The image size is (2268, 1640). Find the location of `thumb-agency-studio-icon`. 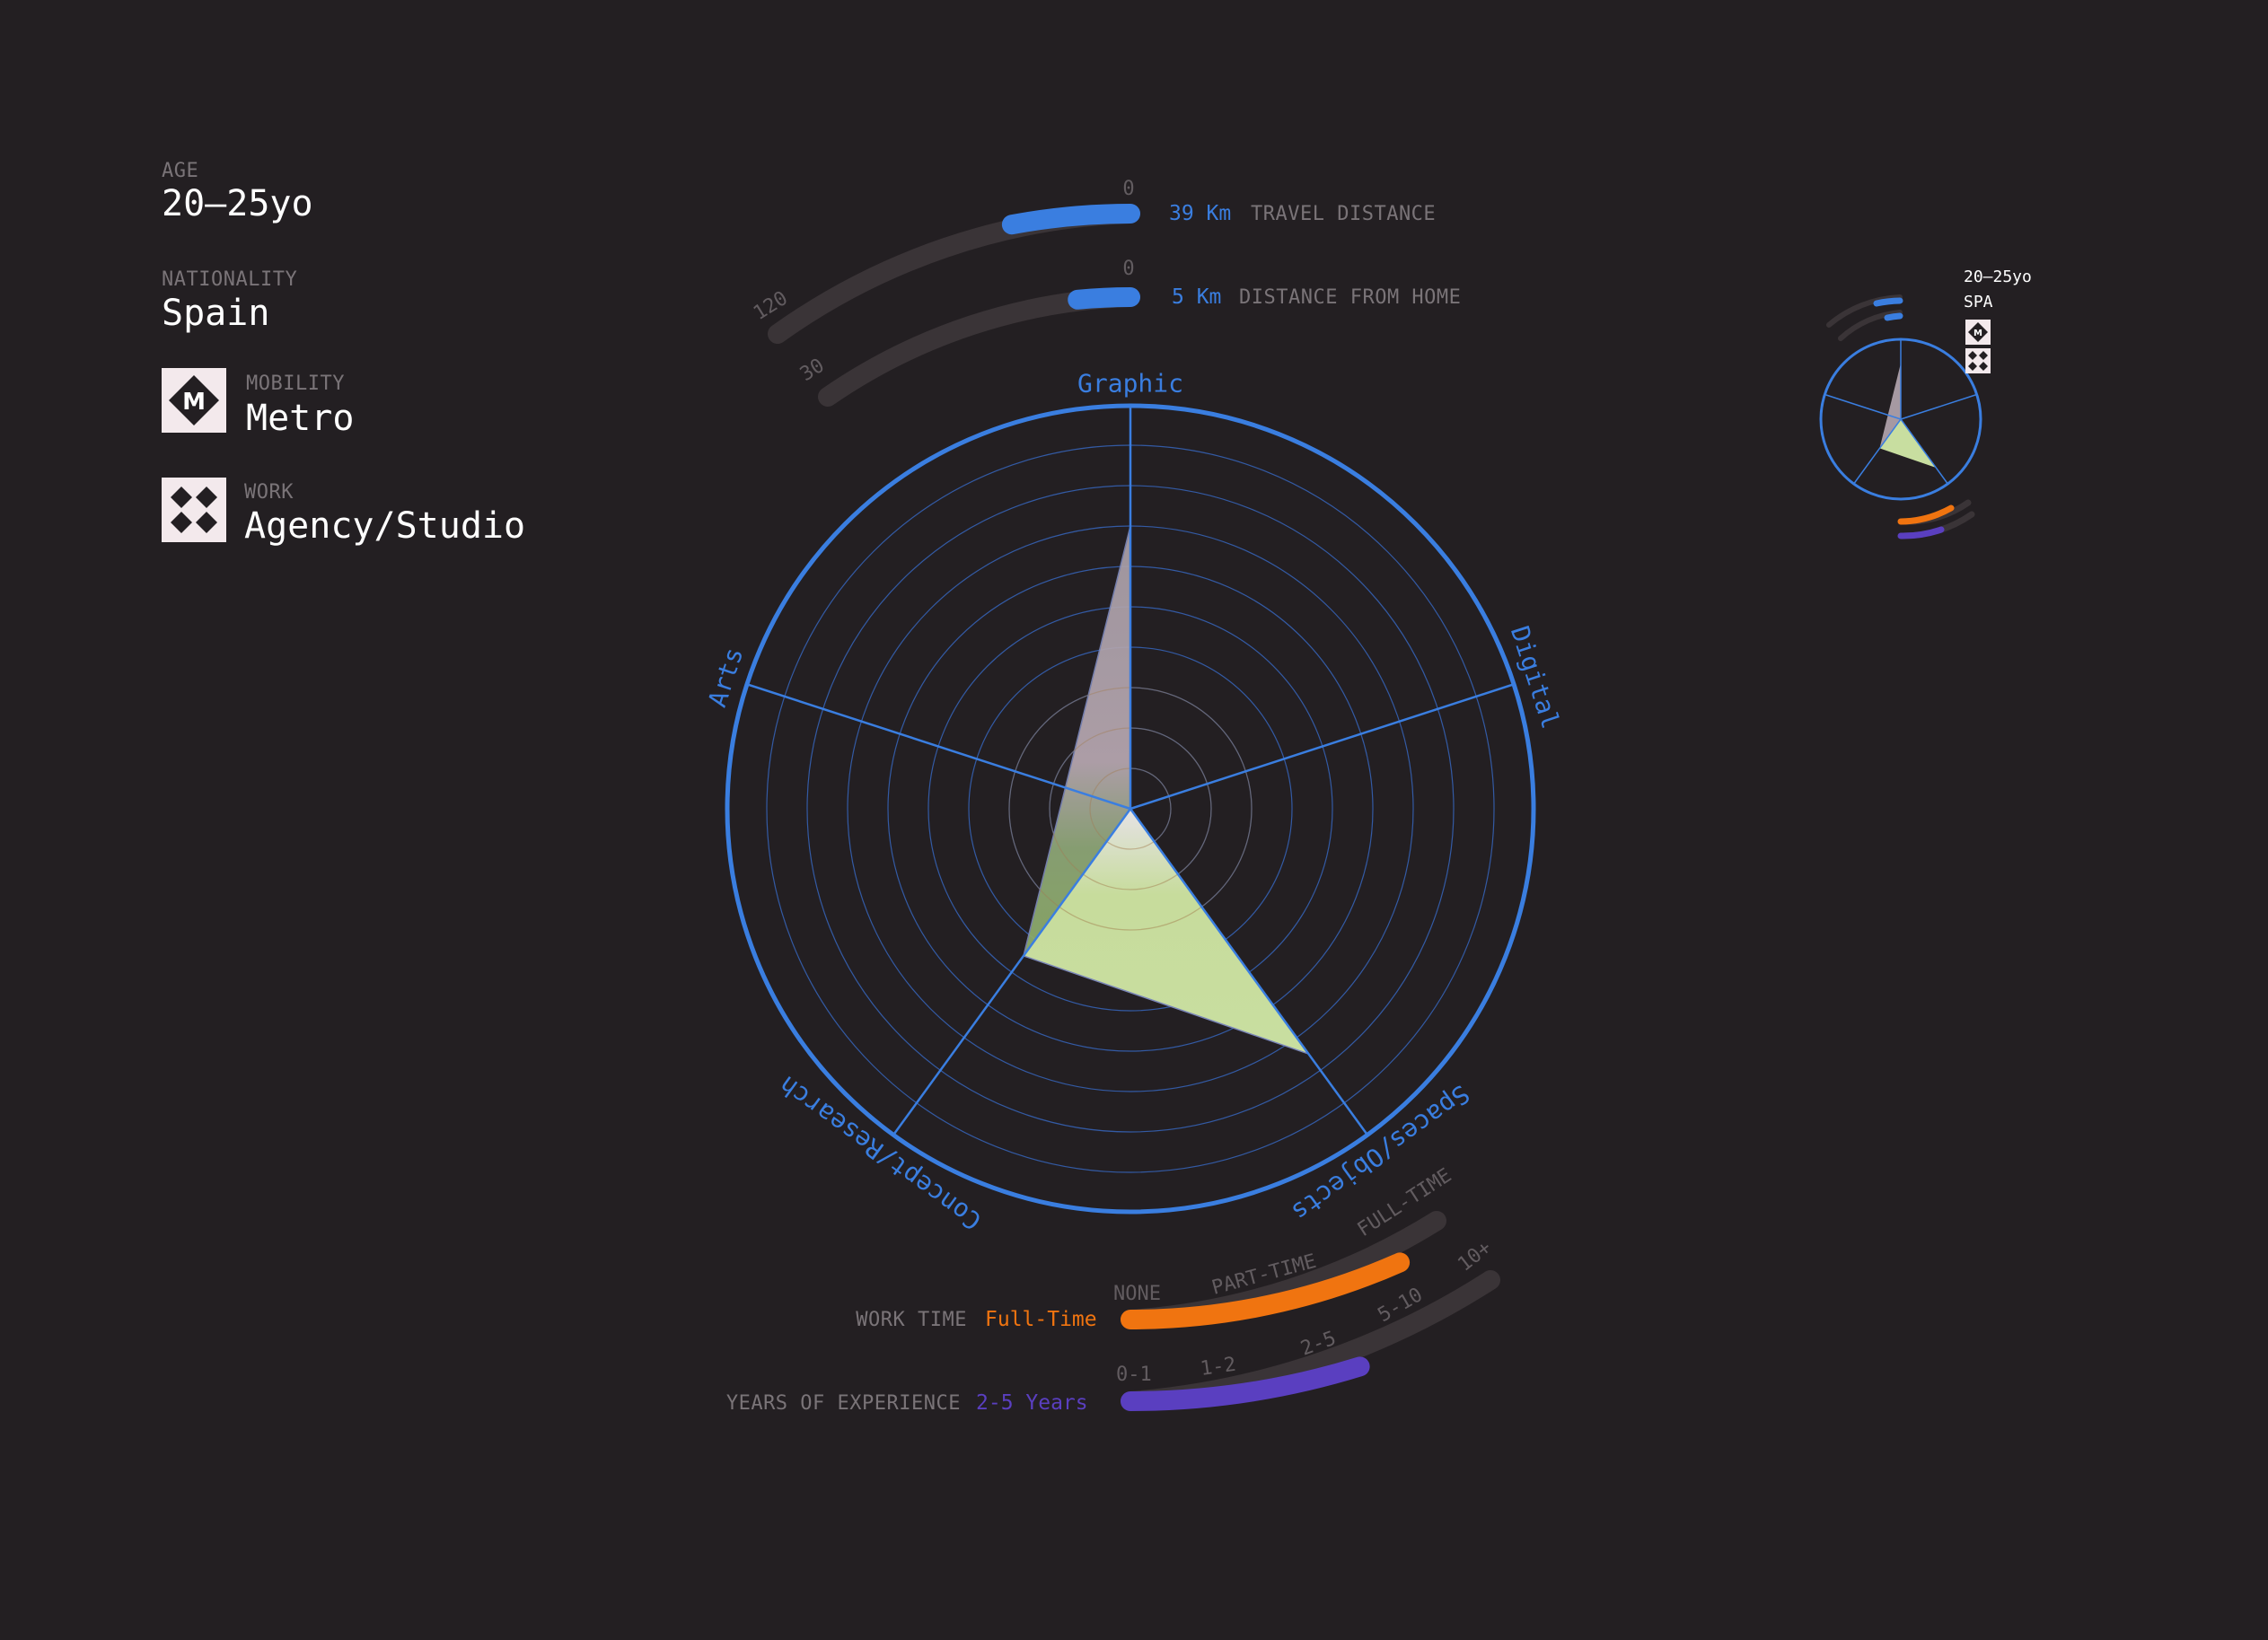

thumb-agency-studio-icon is located at coordinates (1978, 360).